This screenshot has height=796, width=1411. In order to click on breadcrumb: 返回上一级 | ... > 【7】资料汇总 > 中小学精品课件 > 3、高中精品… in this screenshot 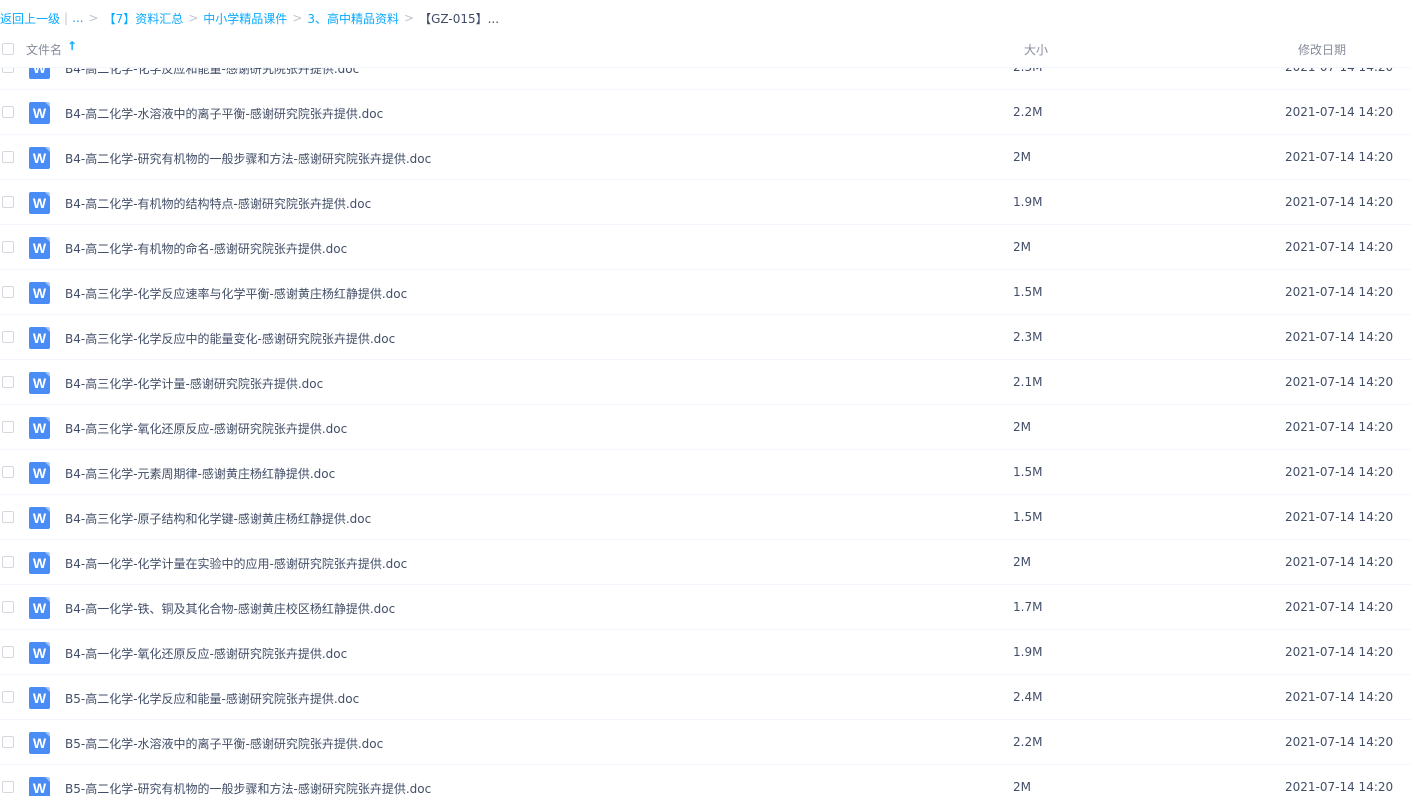, I will do `click(705, 18)`.